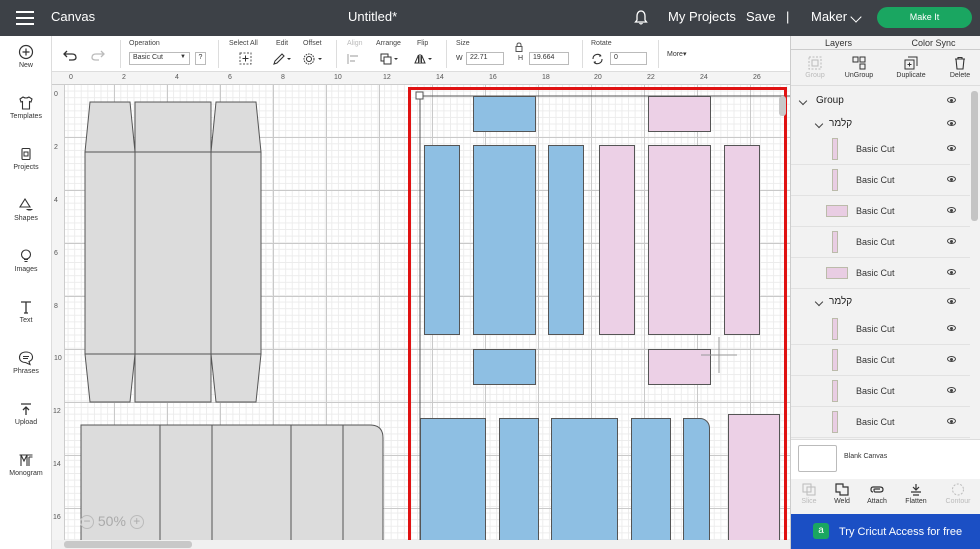 Image resolution: width=980 pixels, height=549 pixels. What do you see at coordinates (880, 103) in the screenshot?
I see `layer-group-row: Group` at bounding box center [880, 103].